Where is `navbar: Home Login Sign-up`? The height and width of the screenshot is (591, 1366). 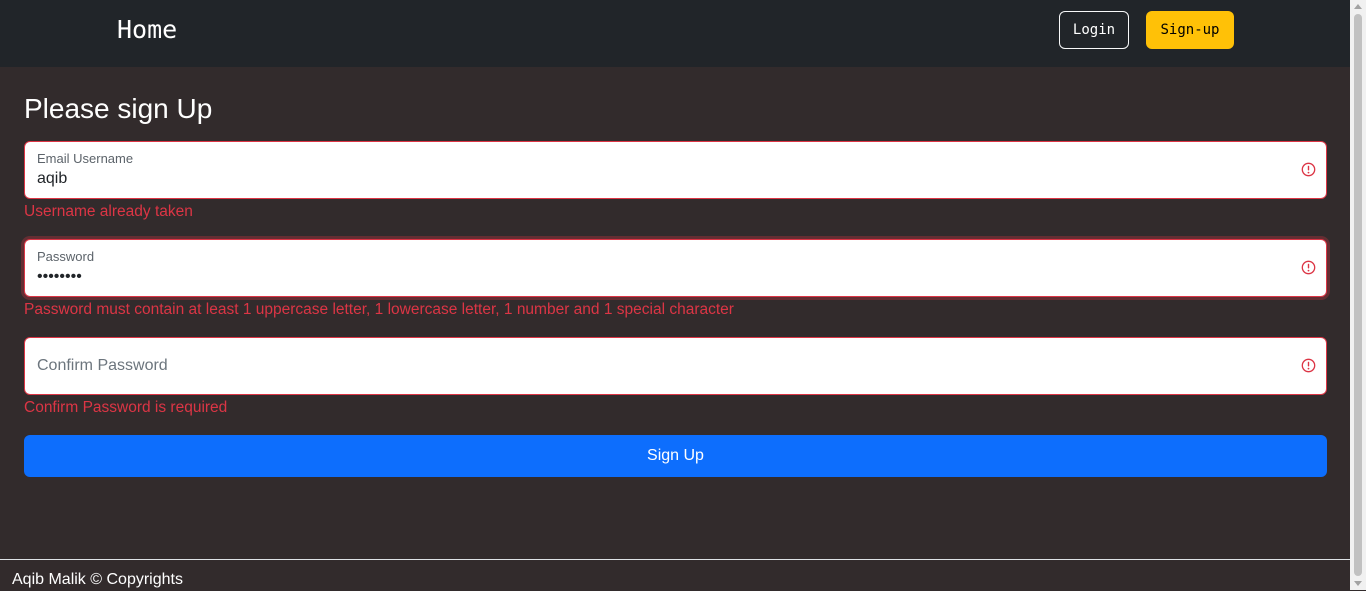
navbar: Home Login Sign-up is located at coordinates (675, 33).